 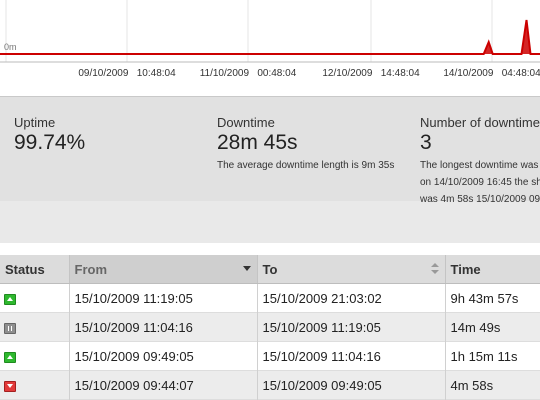 What do you see at coordinates (10, 47) in the screenshot?
I see `y-tick-label: 0m` at bounding box center [10, 47].